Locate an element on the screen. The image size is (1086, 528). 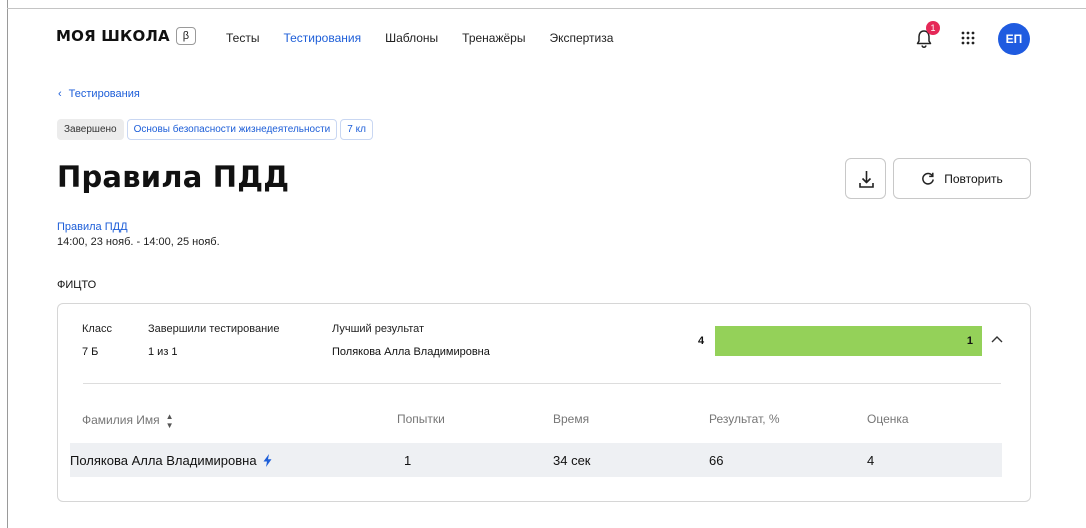
col-attempts-header: Попытки is located at coordinates (421, 419).